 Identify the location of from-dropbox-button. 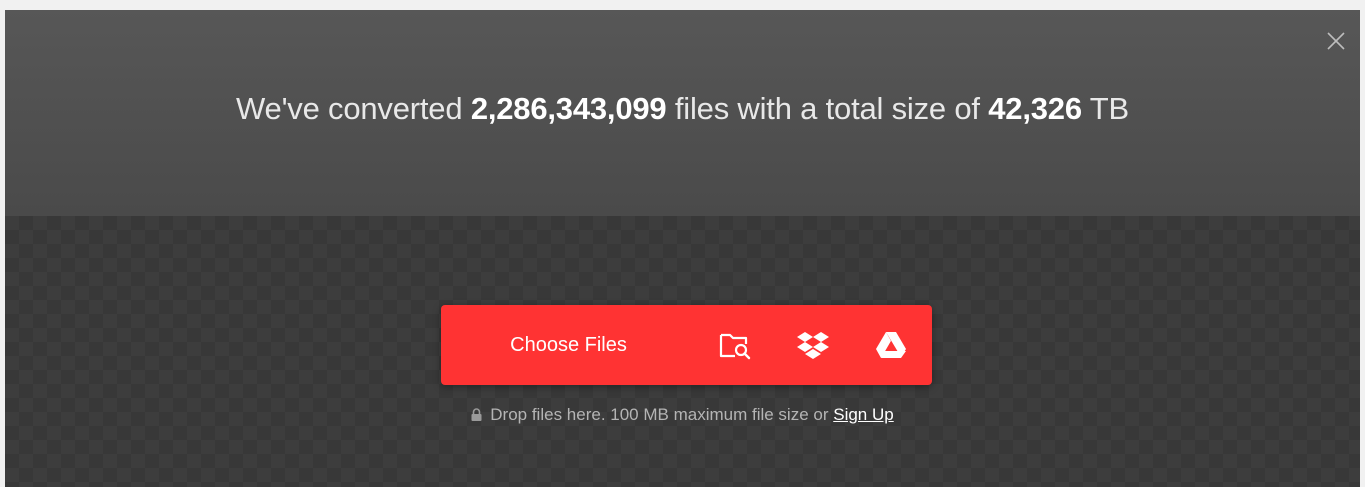
(813, 345).